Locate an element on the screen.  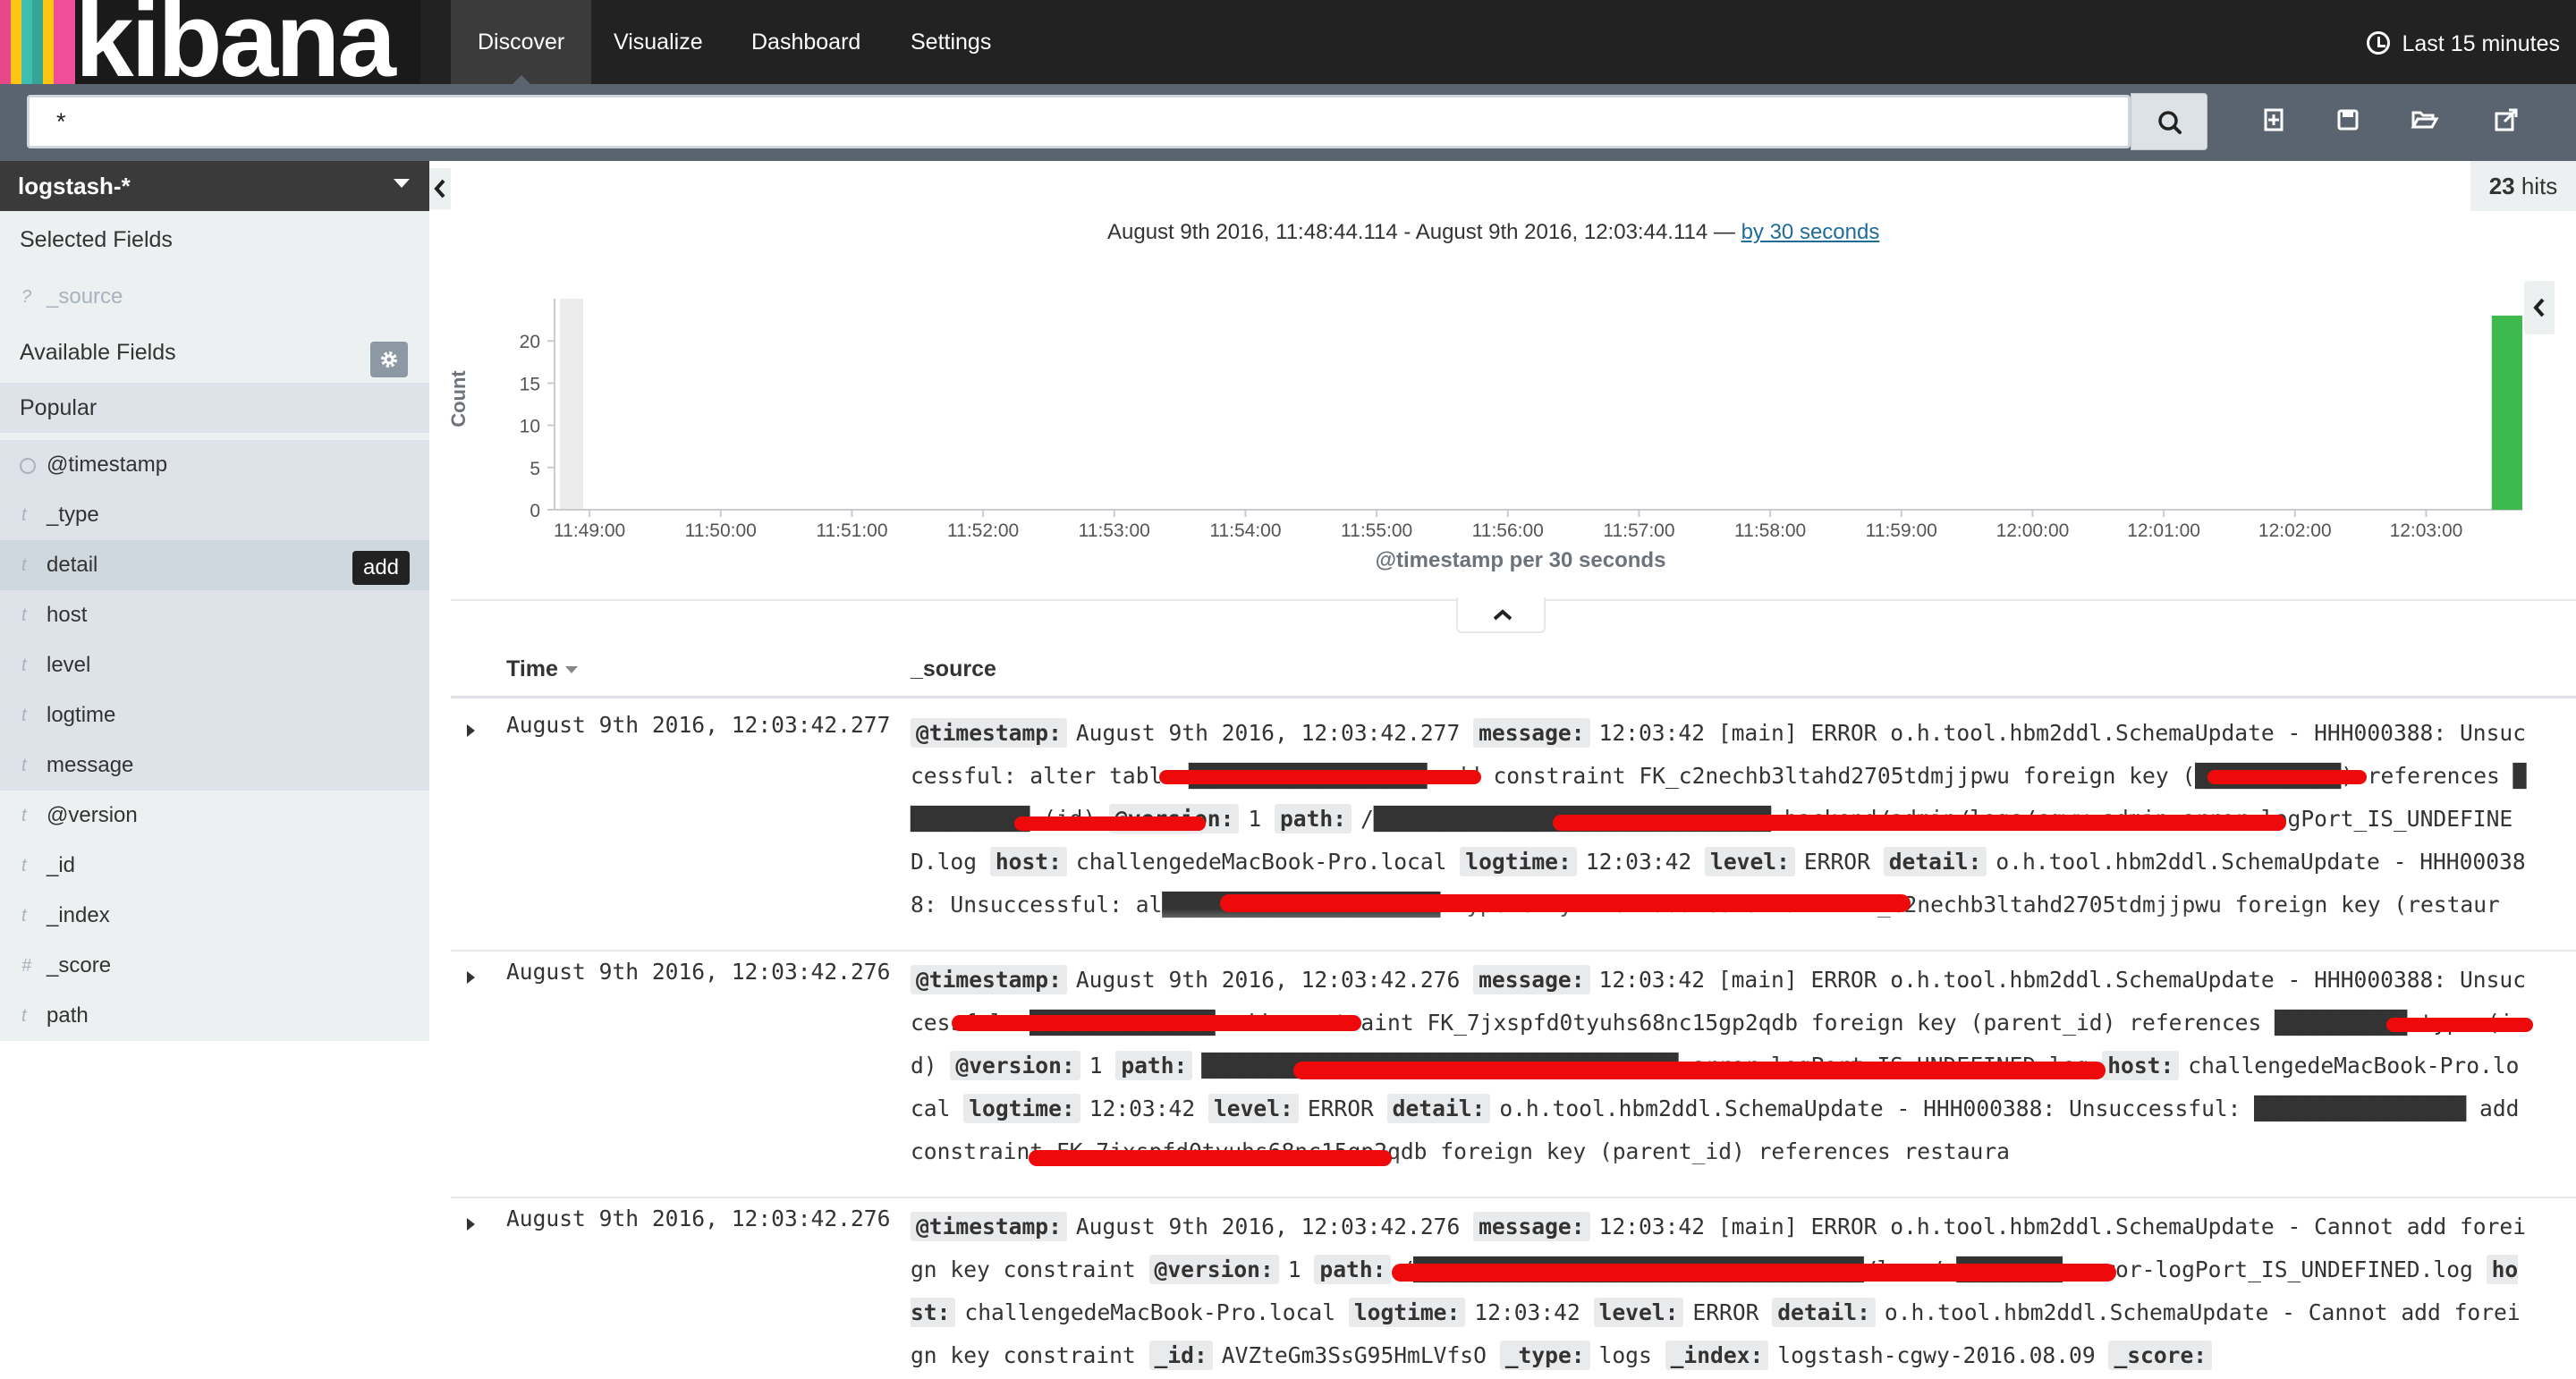
save-search-button is located at coordinates (2348, 120).